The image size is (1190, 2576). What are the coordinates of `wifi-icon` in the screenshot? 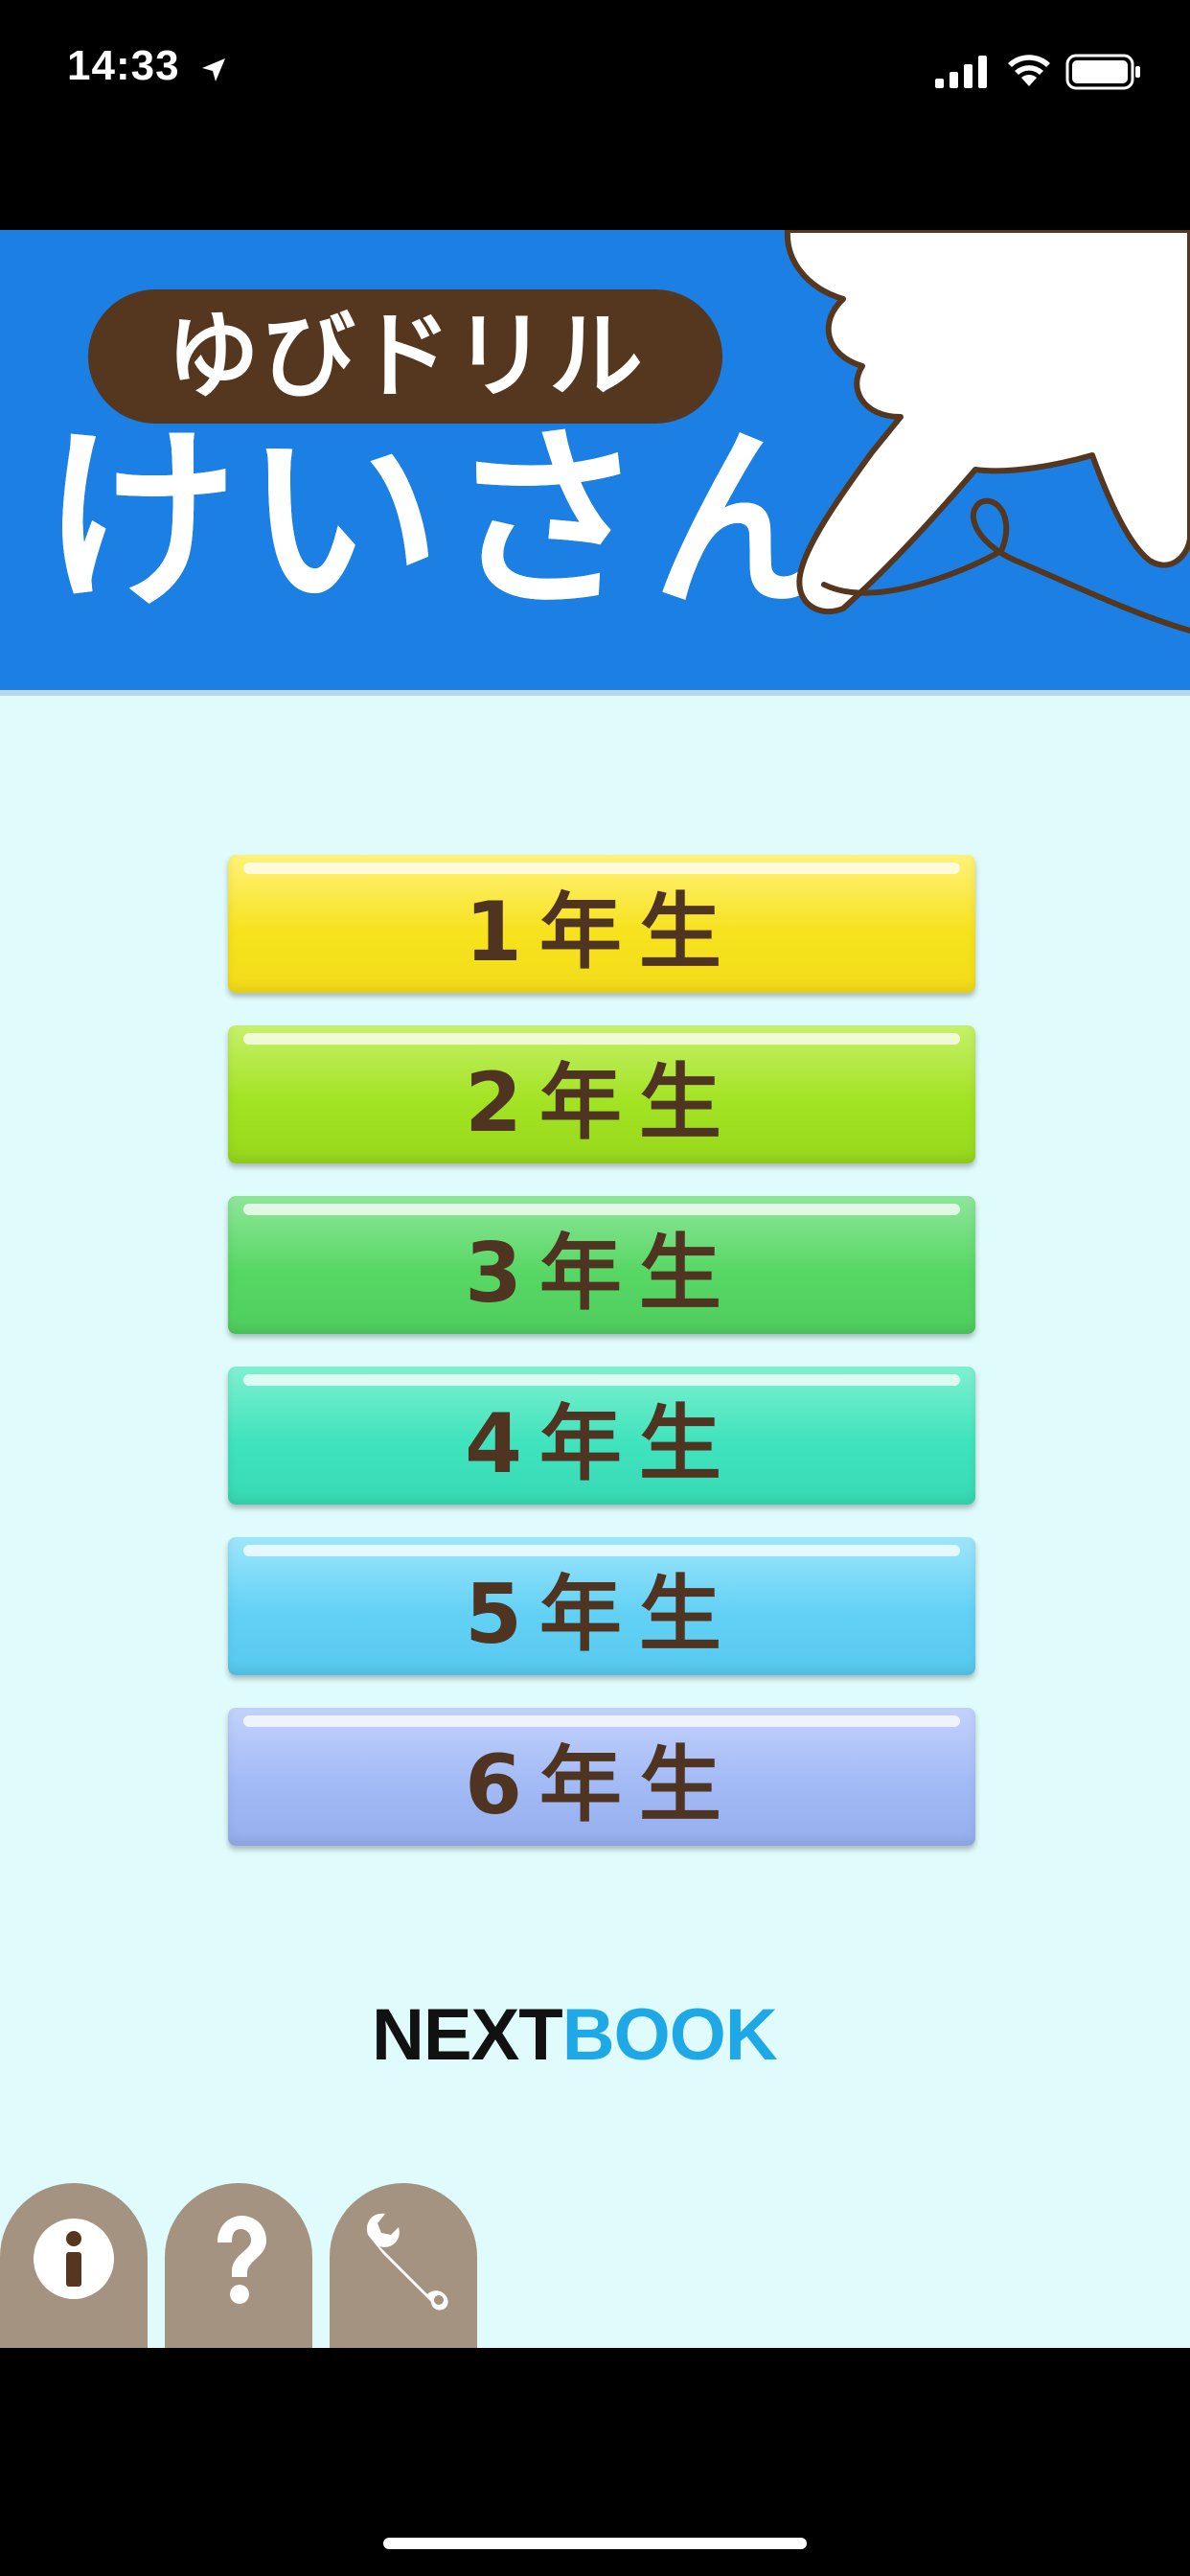 It's located at (1029, 70).